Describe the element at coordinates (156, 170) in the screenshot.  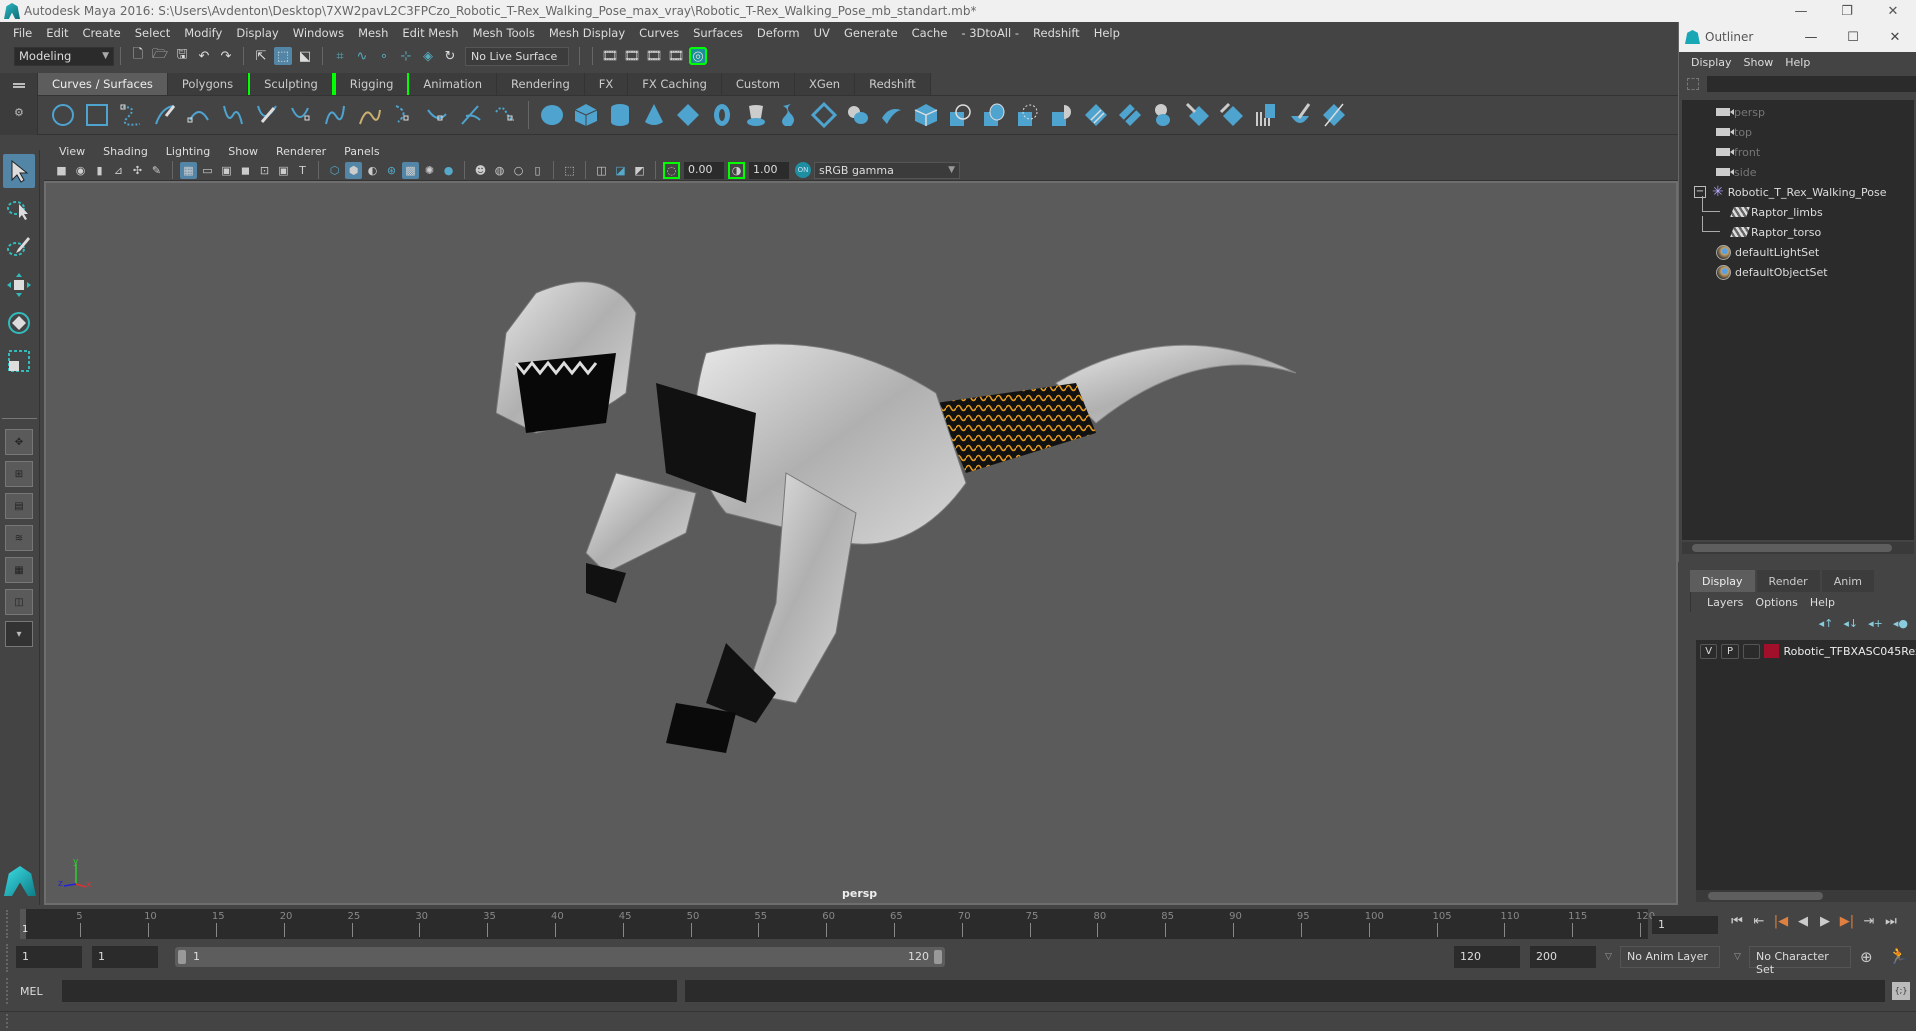
I see `grease-pencil-icon: ✎` at that location.